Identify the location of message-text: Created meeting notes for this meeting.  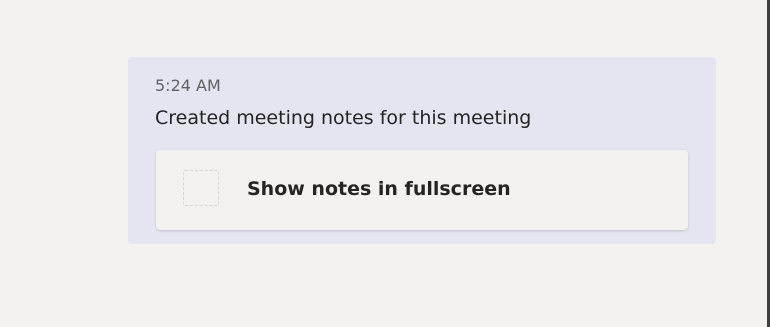
(343, 118).